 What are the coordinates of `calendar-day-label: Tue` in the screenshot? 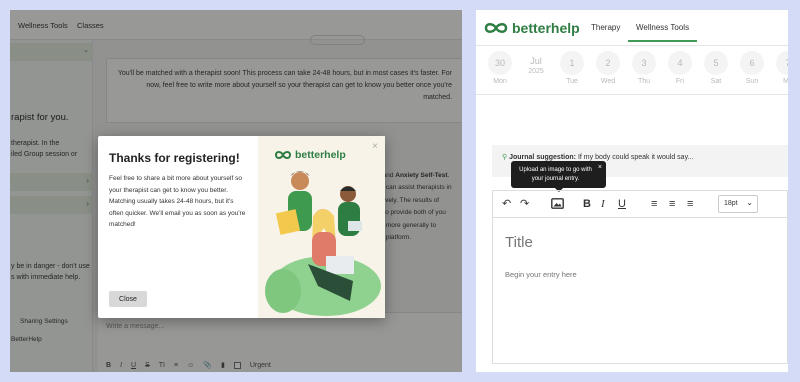 It's located at (572, 81).